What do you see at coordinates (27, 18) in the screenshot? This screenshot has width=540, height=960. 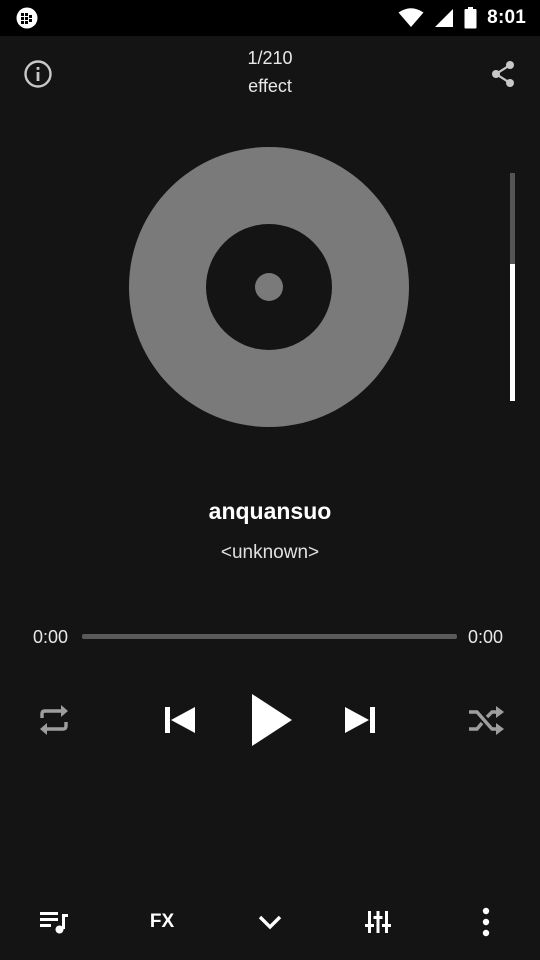 I see `app-notification-icon` at bounding box center [27, 18].